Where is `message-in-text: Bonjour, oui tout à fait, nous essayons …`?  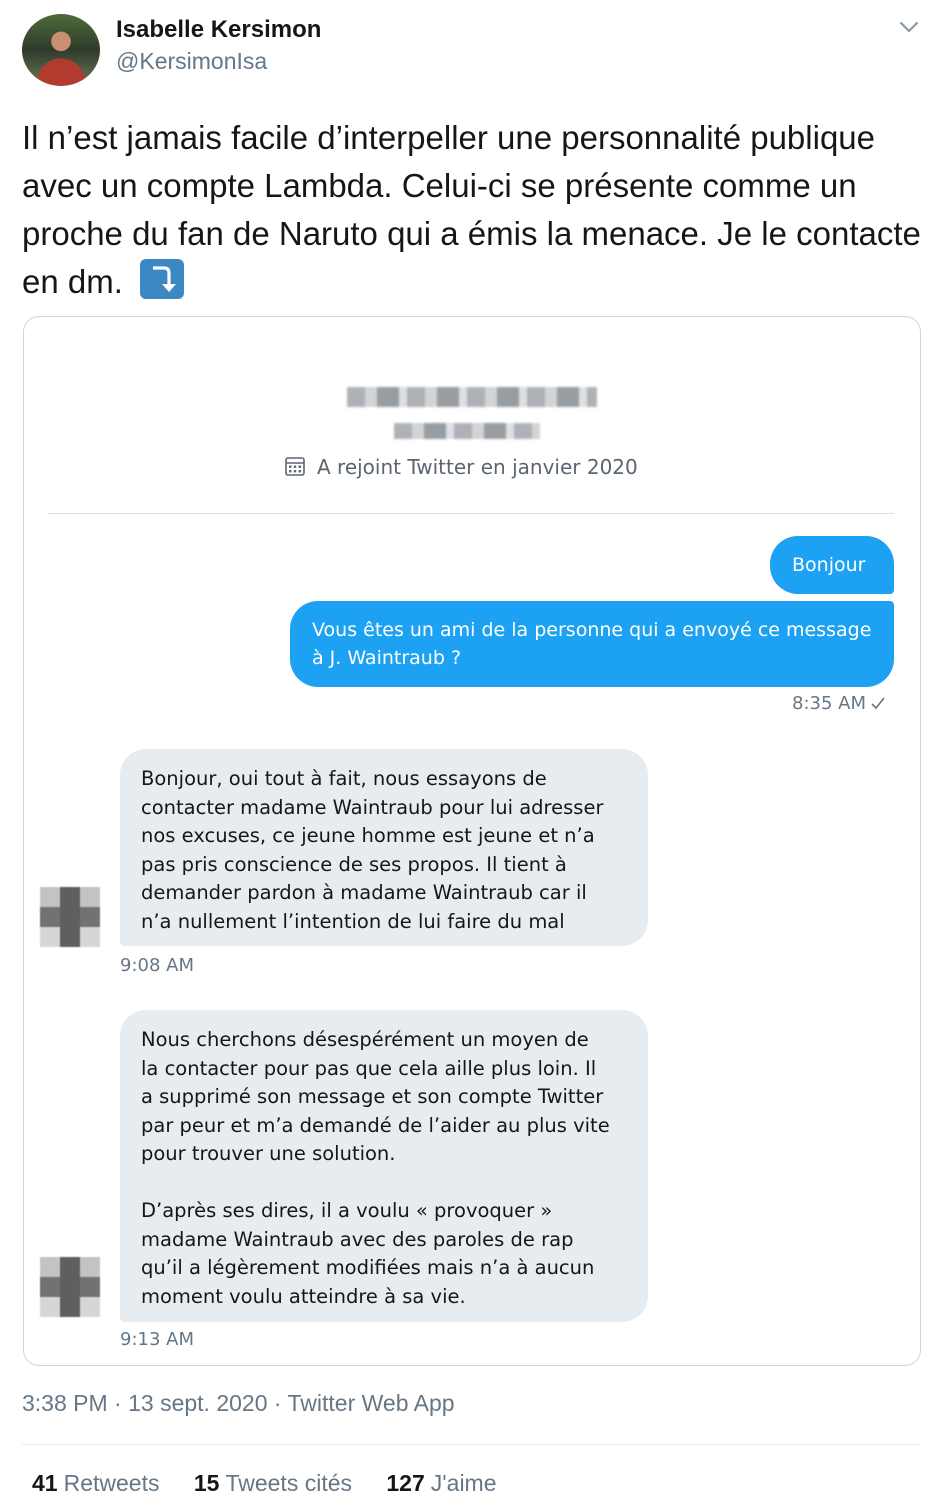 message-in-text: Bonjour, oui tout à fait, nous essayons … is located at coordinates (372, 850).